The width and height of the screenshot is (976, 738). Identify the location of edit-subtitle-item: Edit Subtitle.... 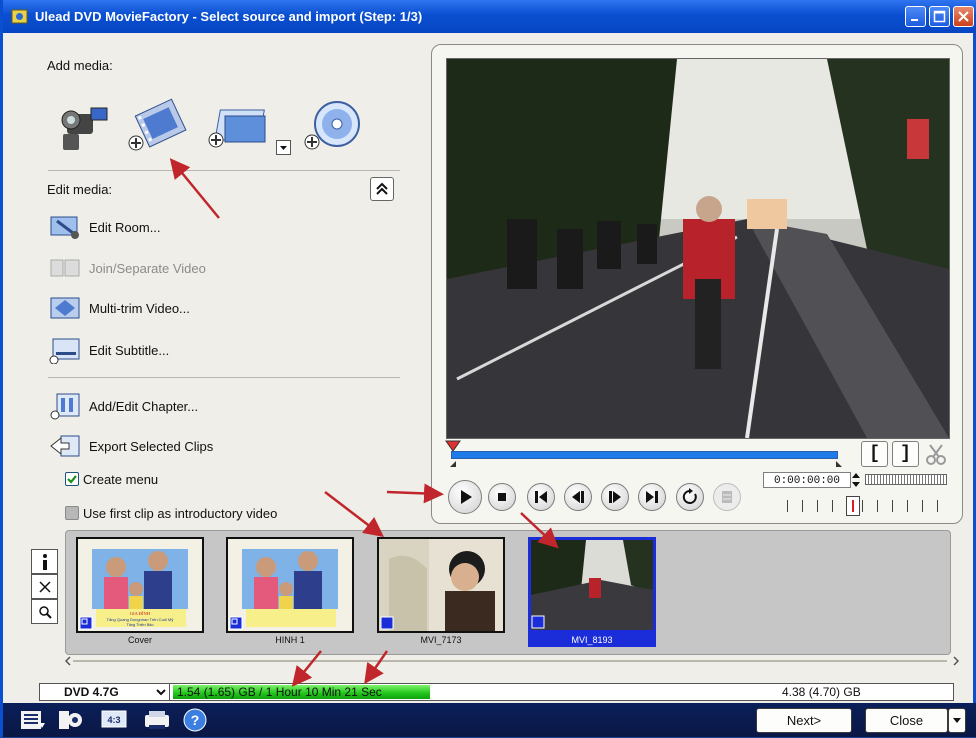
(109, 350).